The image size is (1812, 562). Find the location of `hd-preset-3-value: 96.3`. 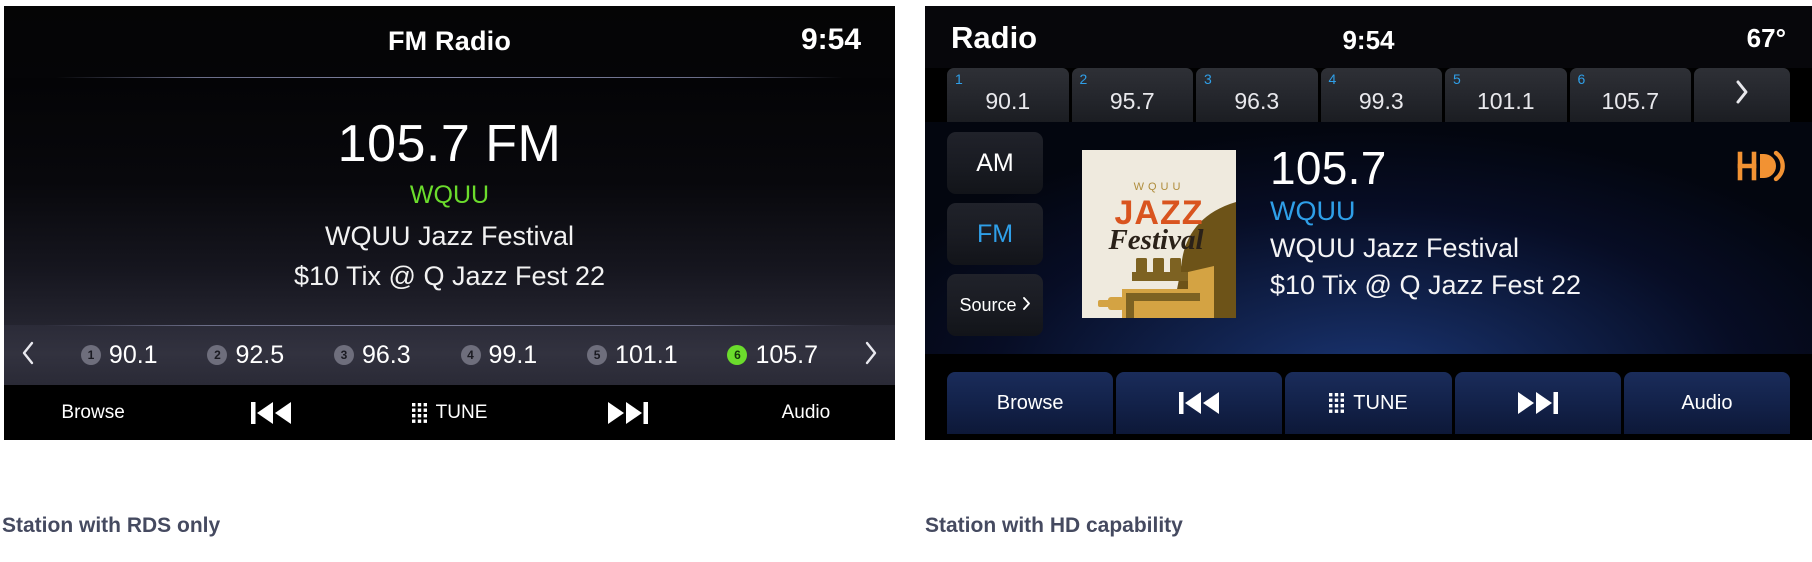

hd-preset-3-value: 96.3 is located at coordinates (1257, 101).